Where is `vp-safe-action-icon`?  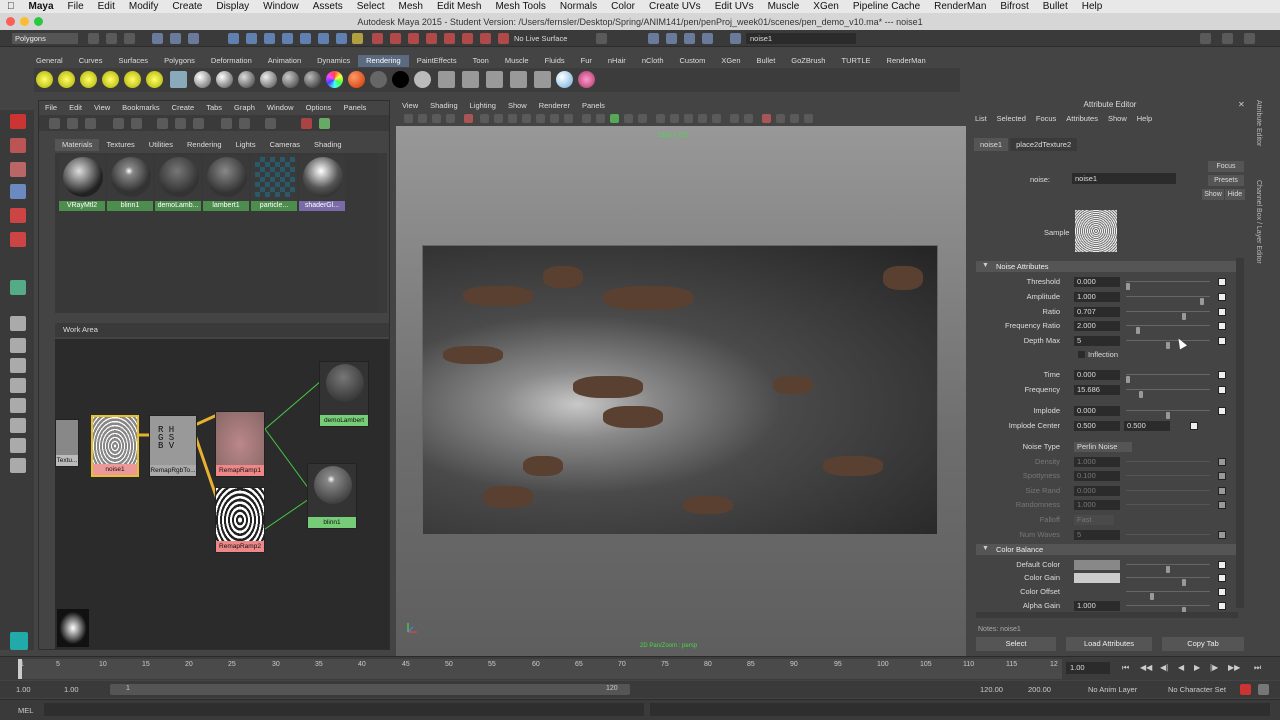 vp-safe-action-icon is located at coordinates (554, 118).